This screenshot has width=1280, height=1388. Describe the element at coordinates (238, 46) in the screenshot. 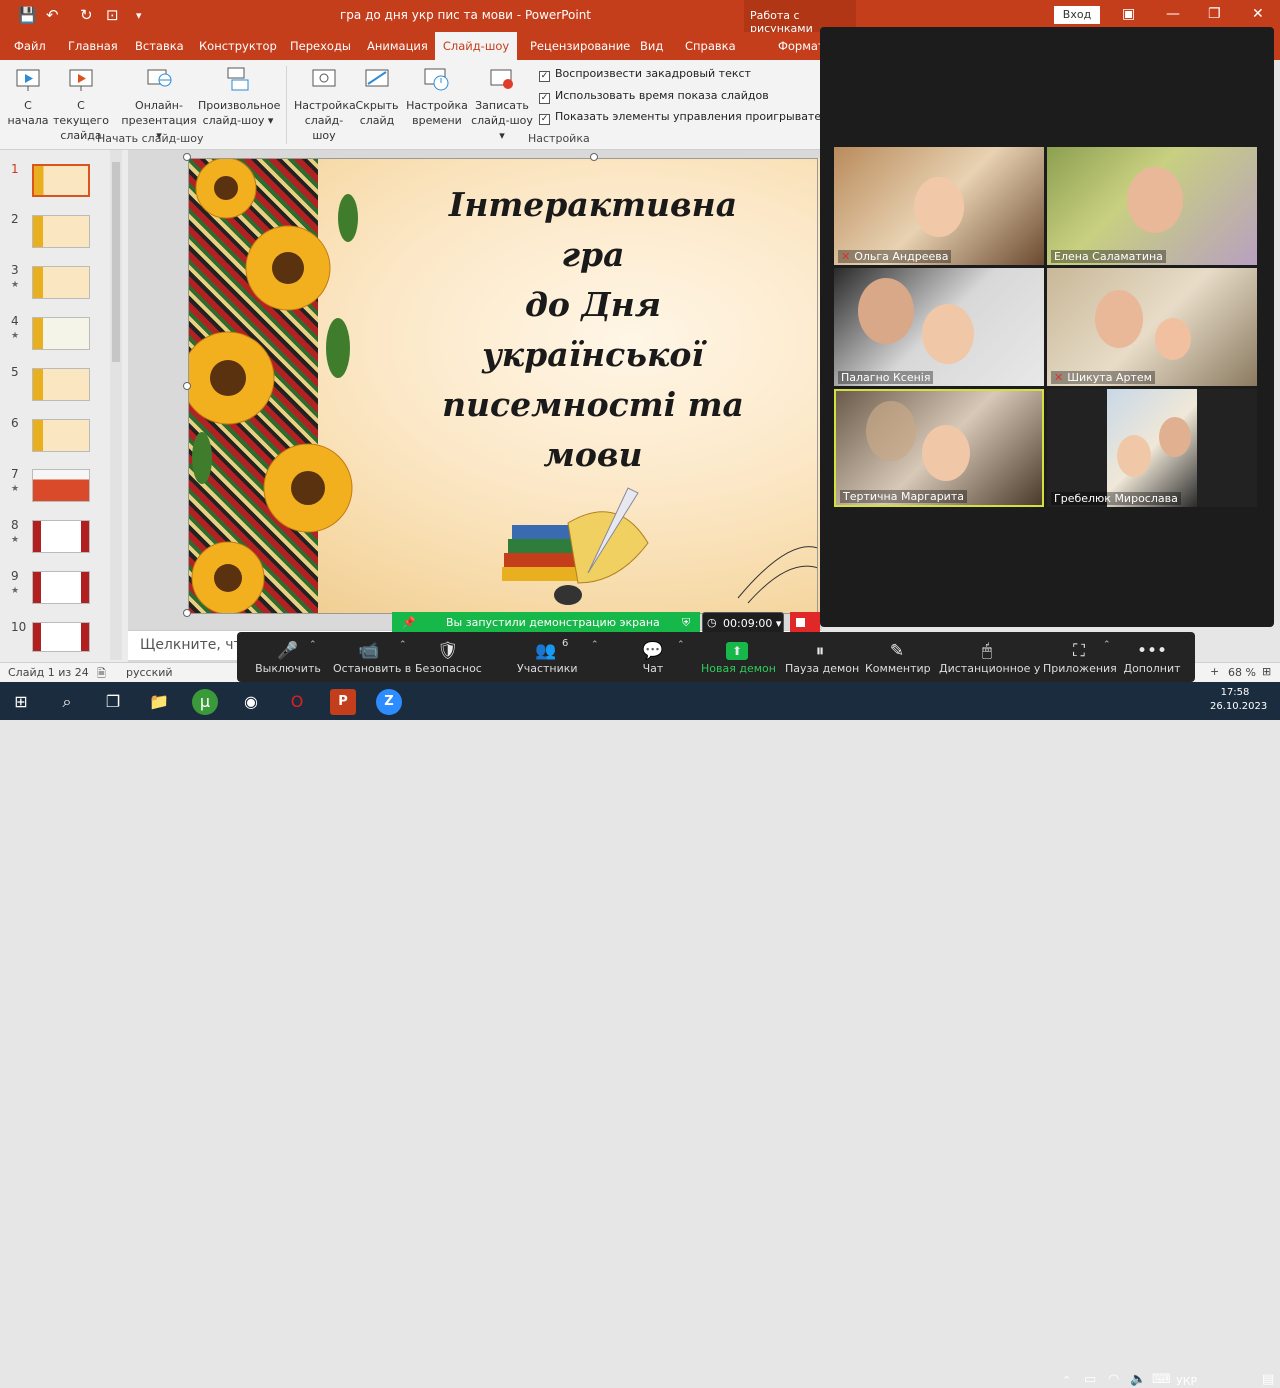

I see `tab-design: Конструктор` at that location.